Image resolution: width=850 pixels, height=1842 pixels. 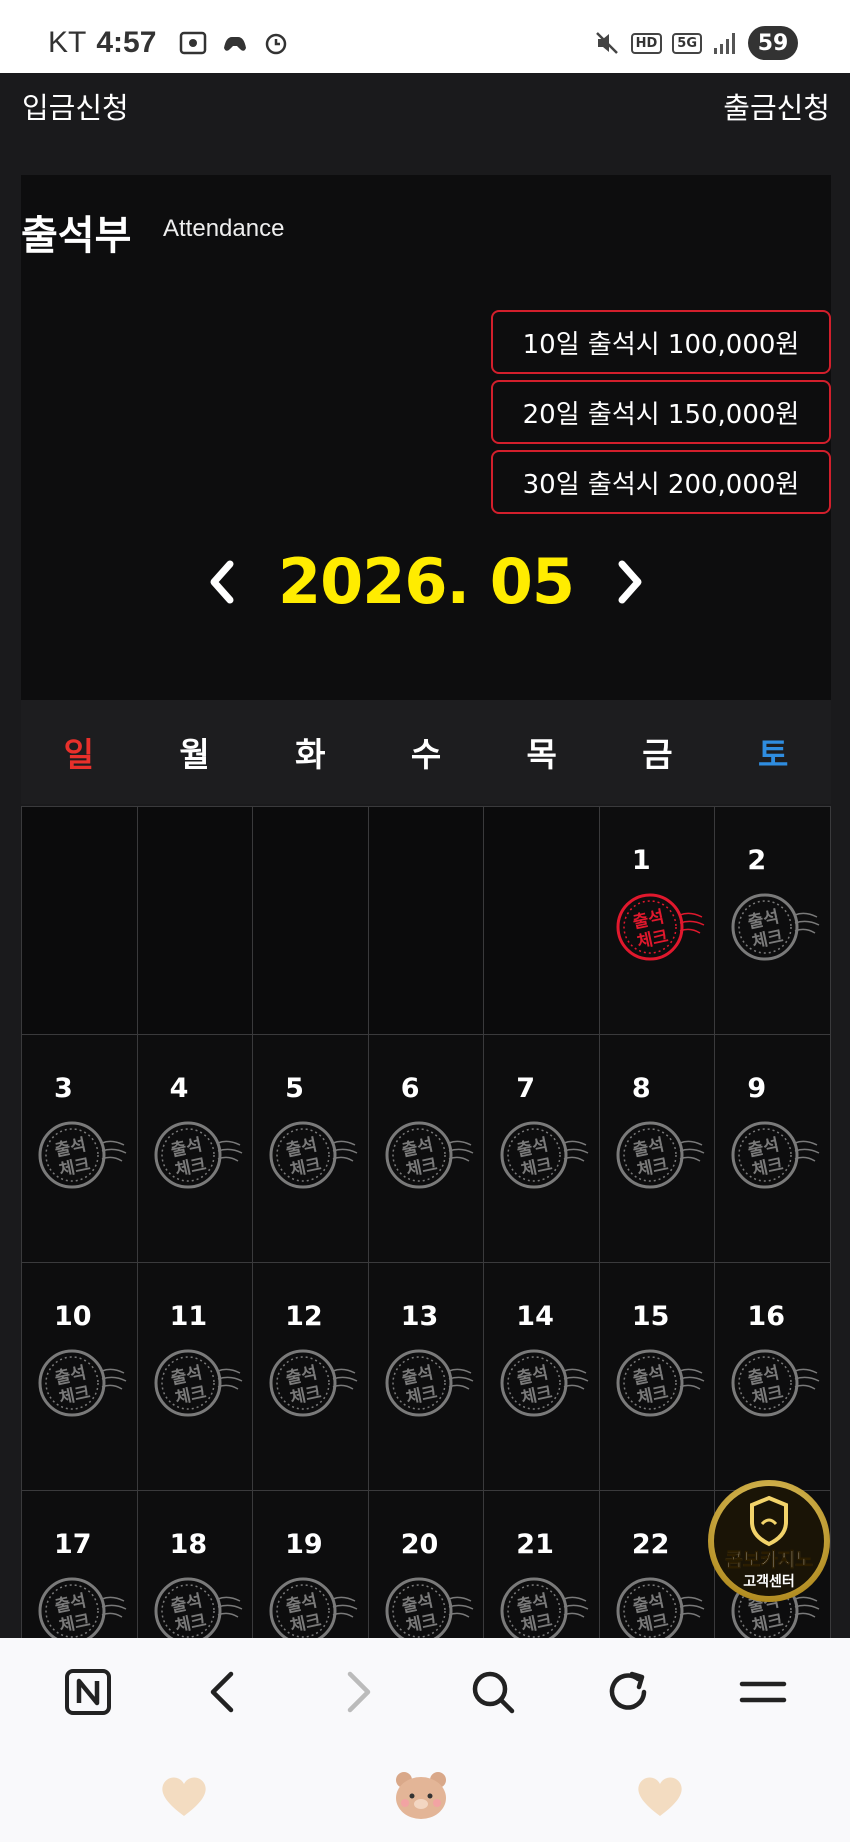 I want to click on calendar-day-cell: 8 출석 체크, so click(x=657, y=1149).